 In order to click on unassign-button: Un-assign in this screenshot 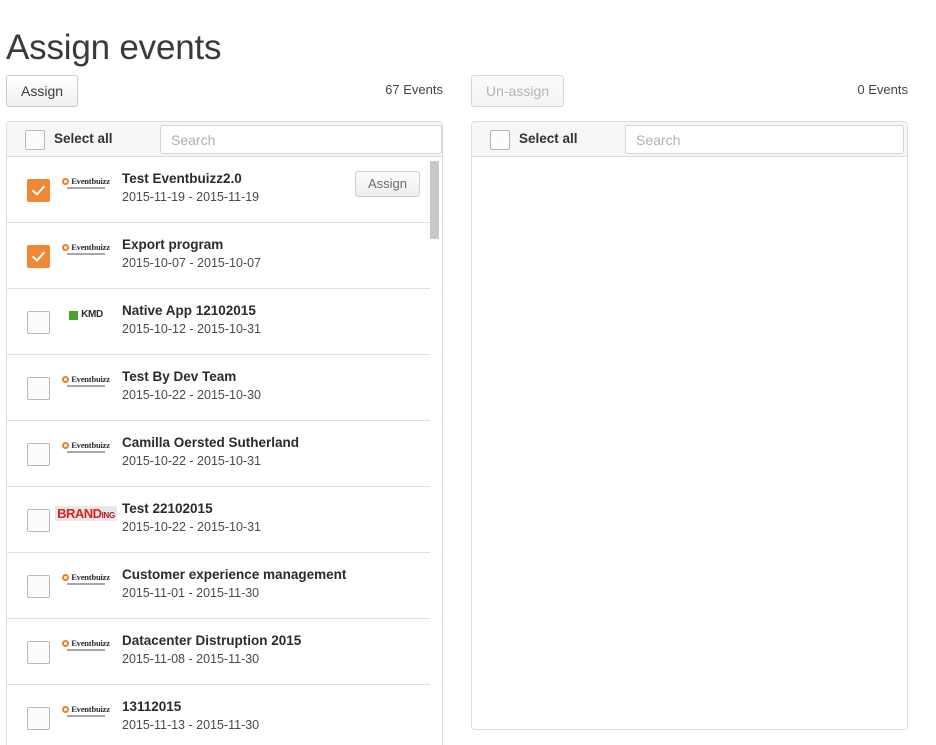, I will do `click(518, 91)`.